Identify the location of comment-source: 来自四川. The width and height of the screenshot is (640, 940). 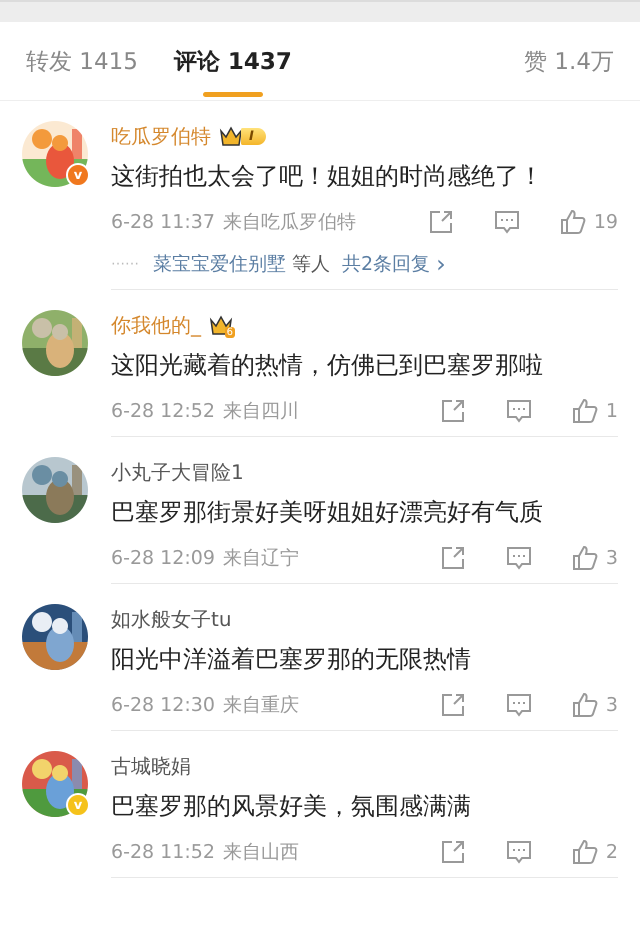
(260, 411).